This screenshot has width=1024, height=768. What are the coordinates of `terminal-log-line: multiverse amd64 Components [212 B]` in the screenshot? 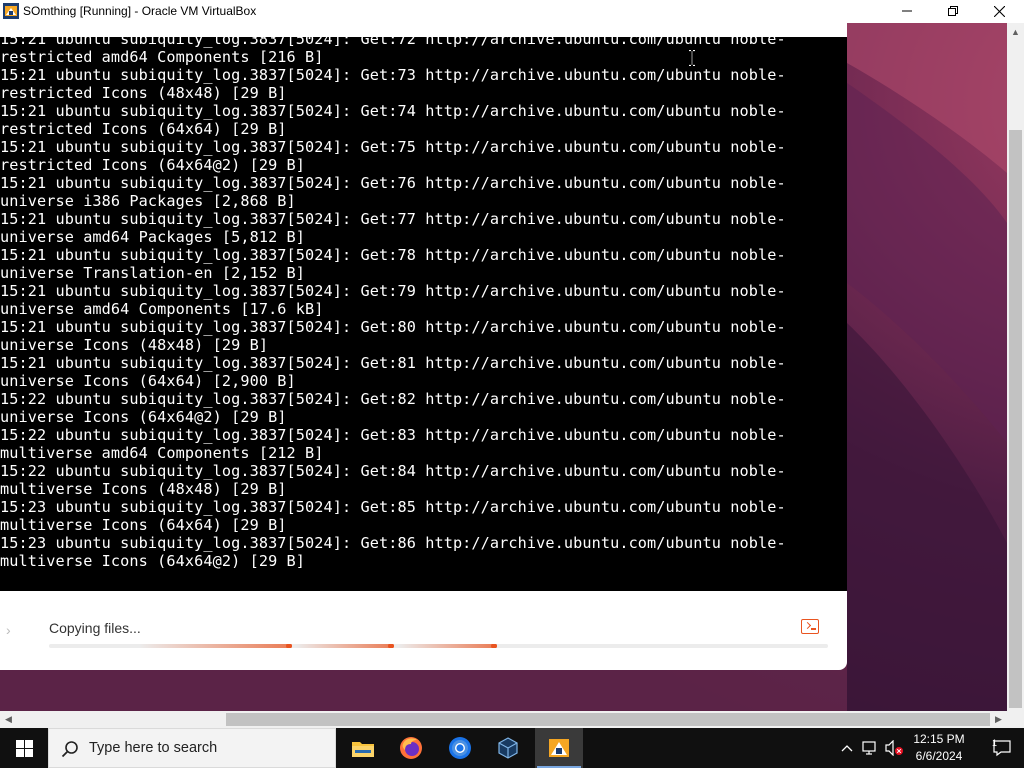 It's located at (162, 453).